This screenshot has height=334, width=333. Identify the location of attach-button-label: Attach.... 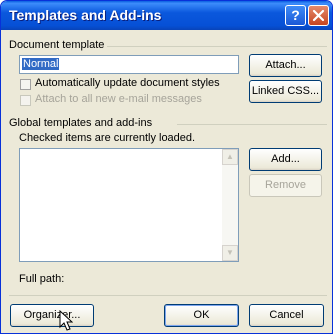
(285, 65).